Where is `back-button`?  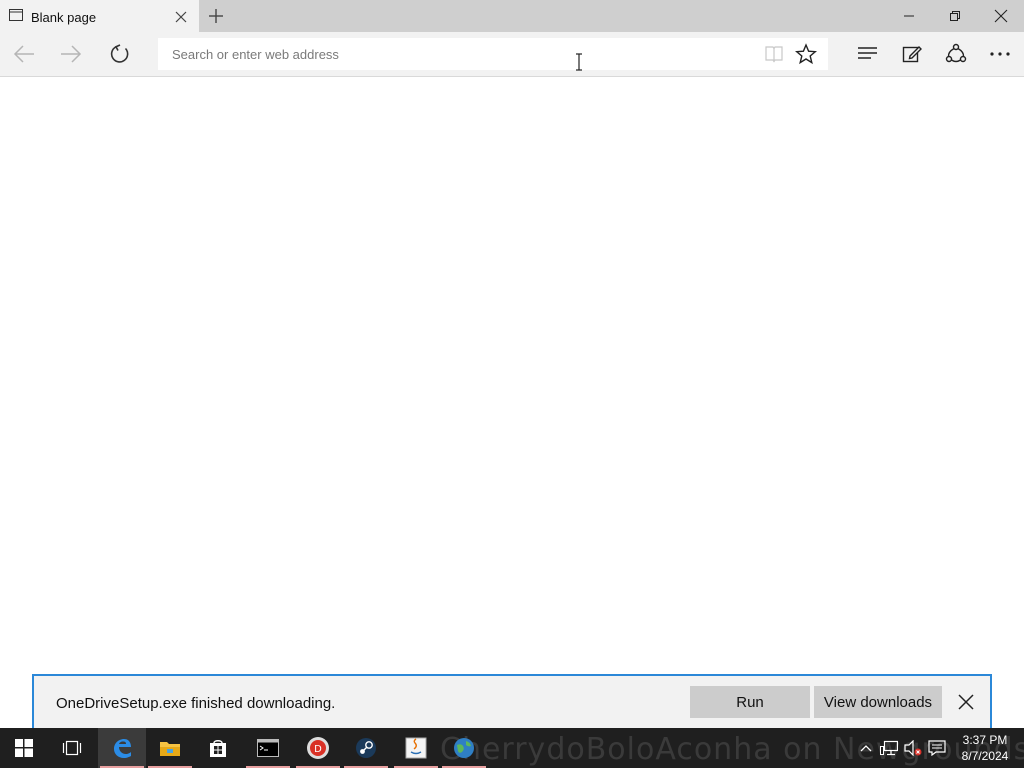 back-button is located at coordinates (24, 54).